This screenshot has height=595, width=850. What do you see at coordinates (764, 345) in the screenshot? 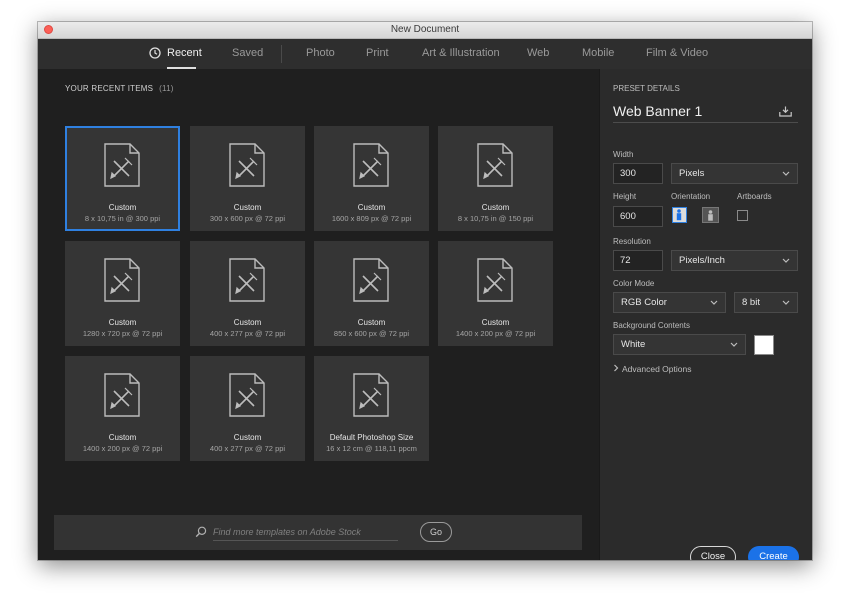
I see `background-color-swatch` at bounding box center [764, 345].